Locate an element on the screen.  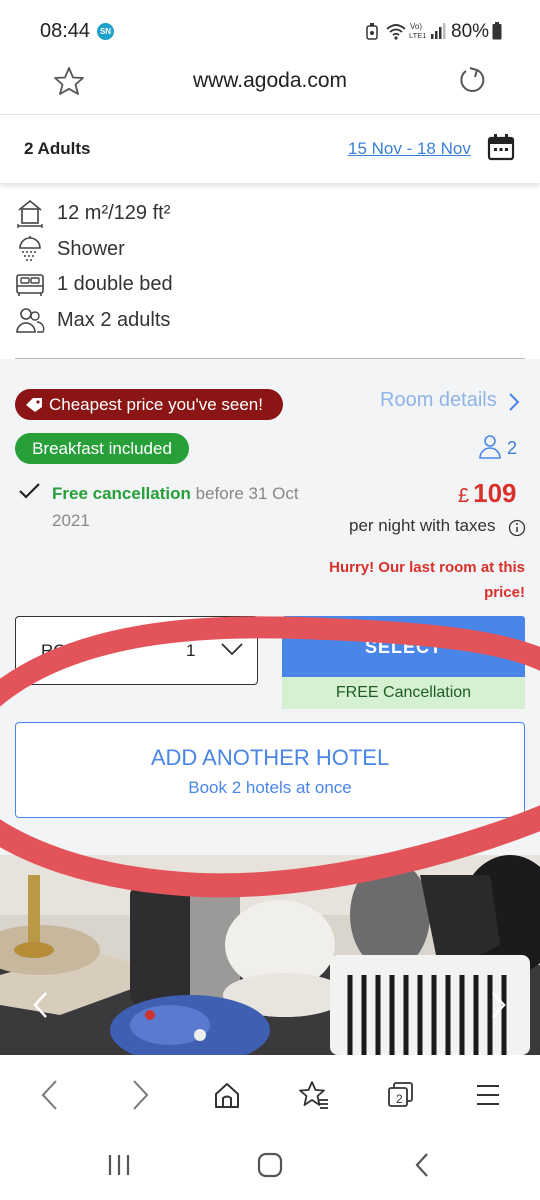
home-icon is located at coordinates (227, 1095).